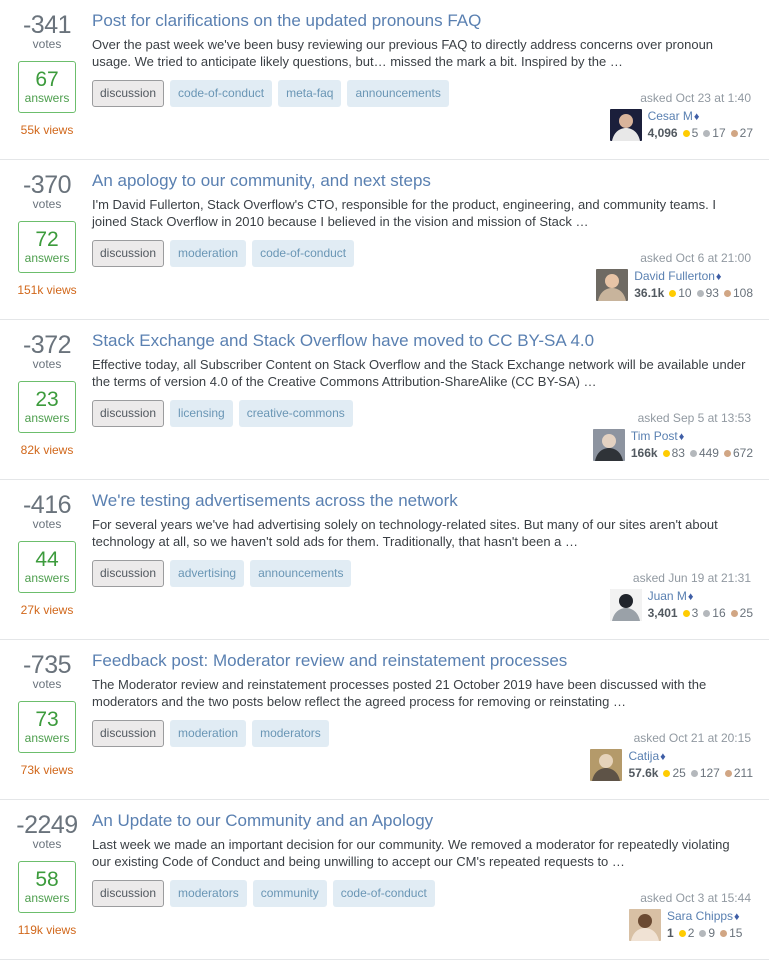 The height and width of the screenshot is (960, 769). I want to click on answers-count: 73, so click(47, 719).